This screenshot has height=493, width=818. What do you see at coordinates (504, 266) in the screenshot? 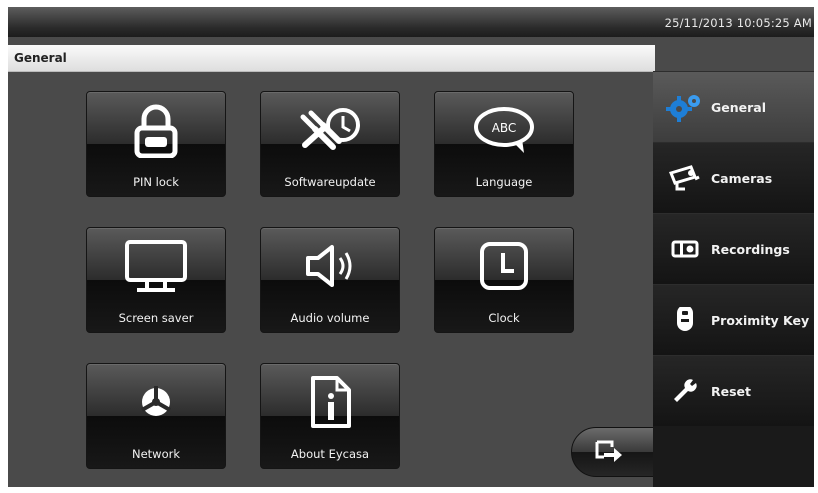
I see `clock-icon` at bounding box center [504, 266].